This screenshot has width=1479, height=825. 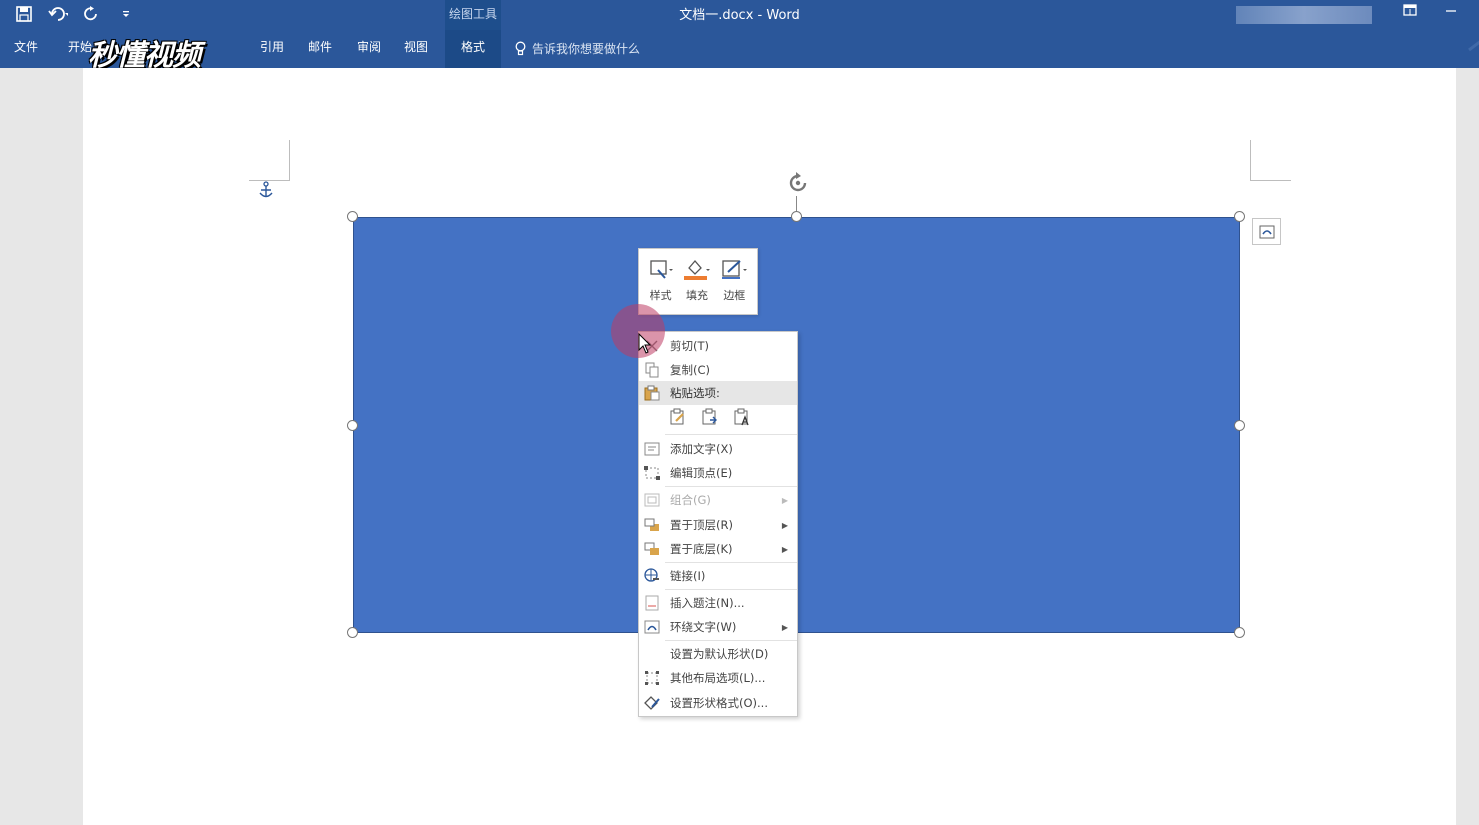 What do you see at coordinates (1239, 425) in the screenshot?
I see `resize-handle-right` at bounding box center [1239, 425].